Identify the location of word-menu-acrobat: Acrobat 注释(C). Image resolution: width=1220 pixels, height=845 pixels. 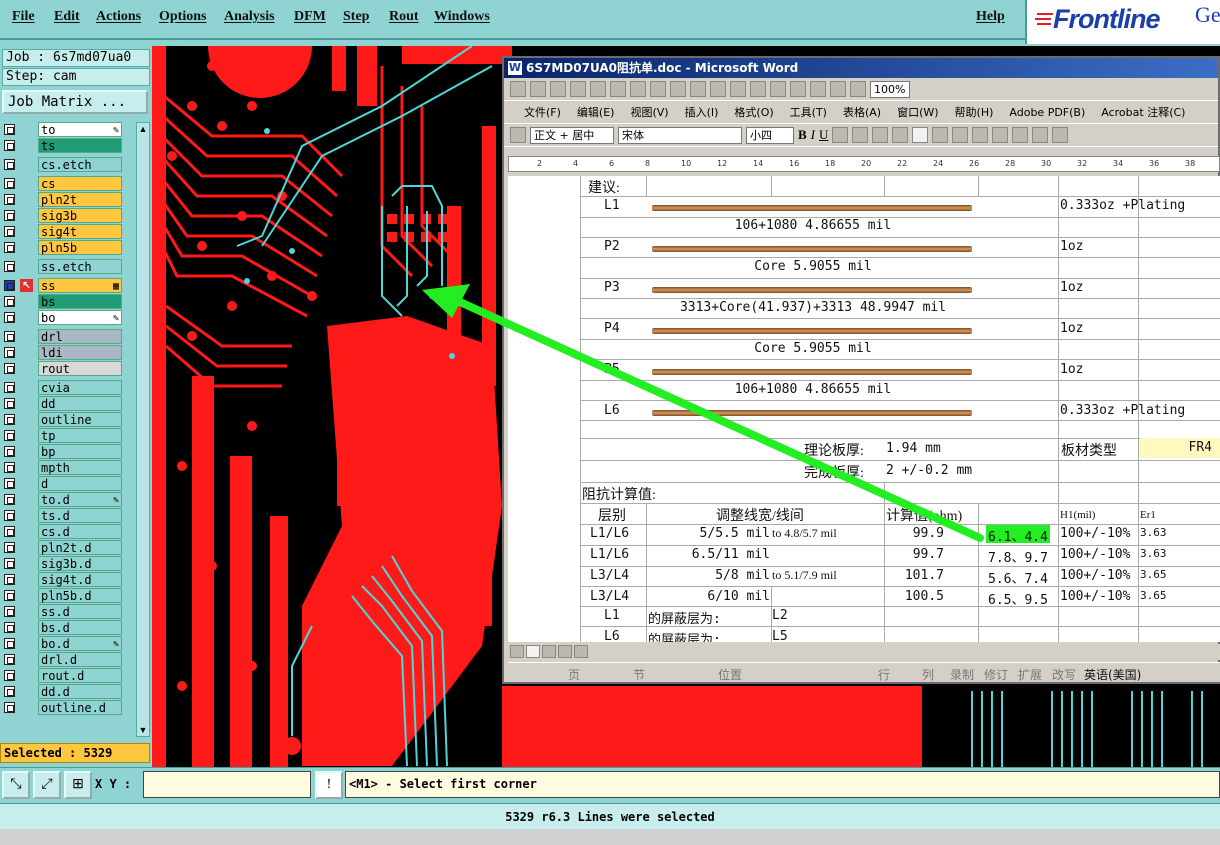
(1143, 112).